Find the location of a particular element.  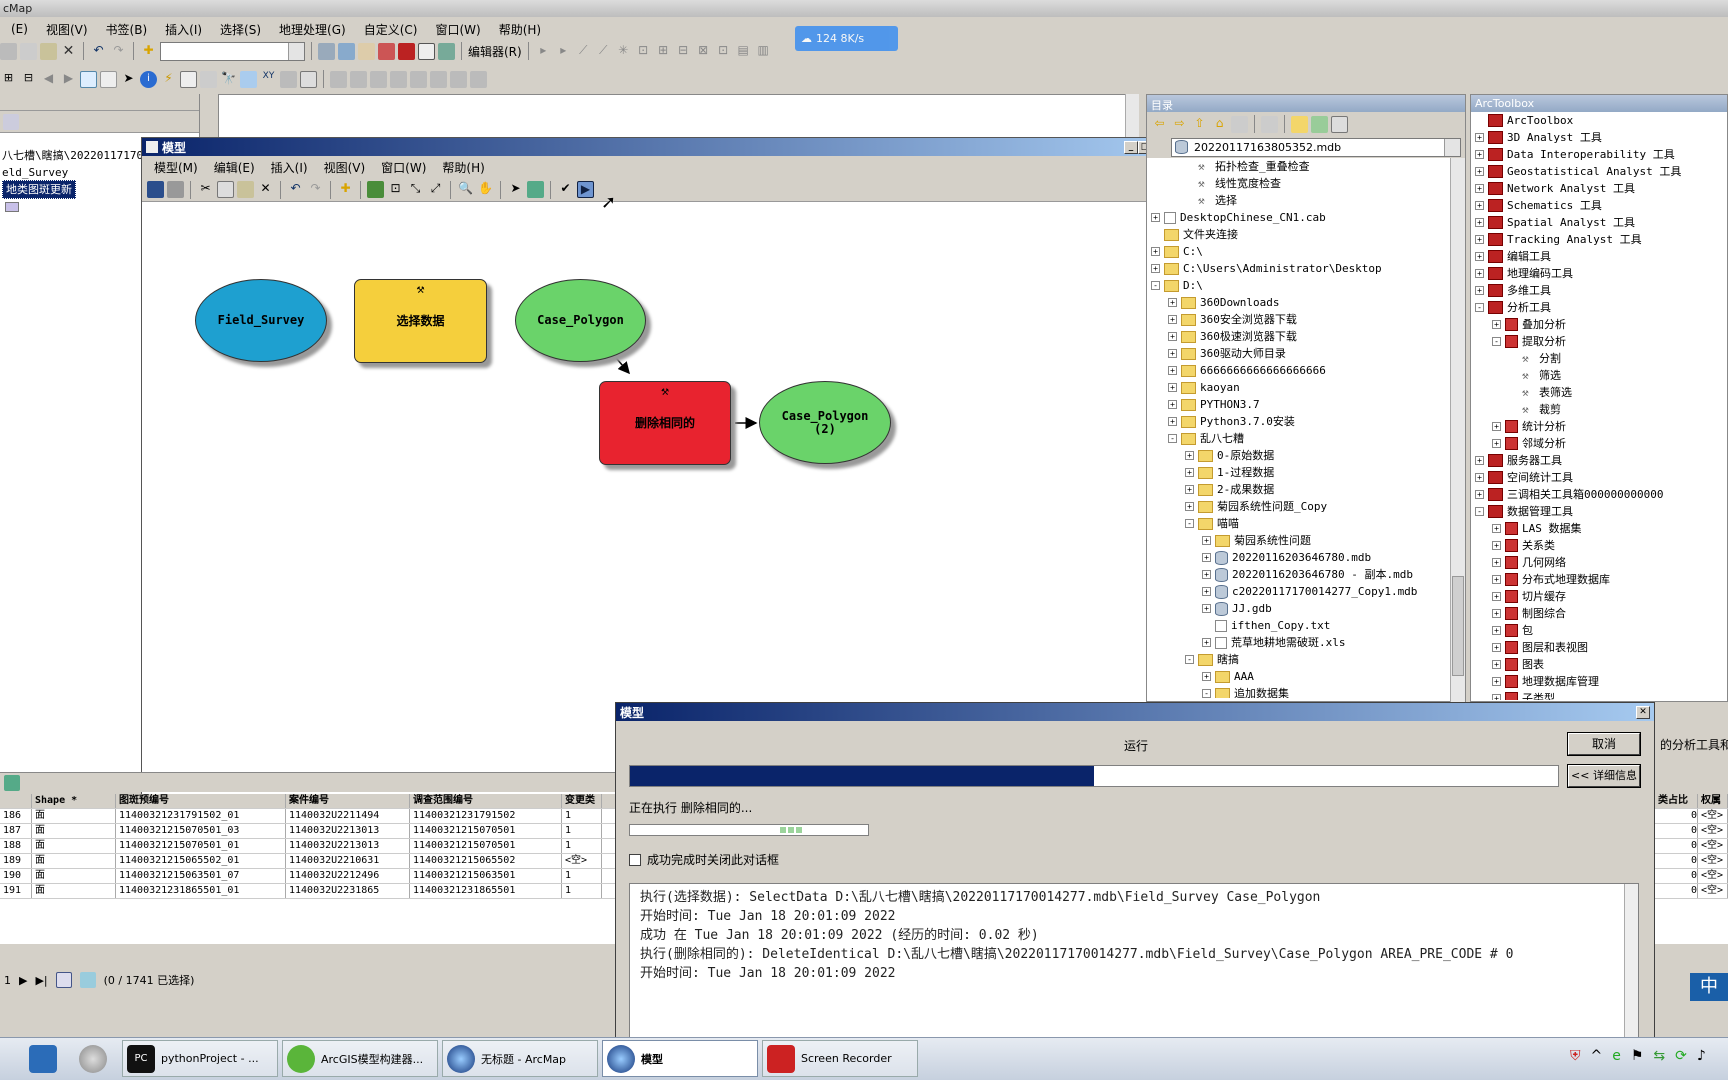

time-slider-icon is located at coordinates (288, 79).